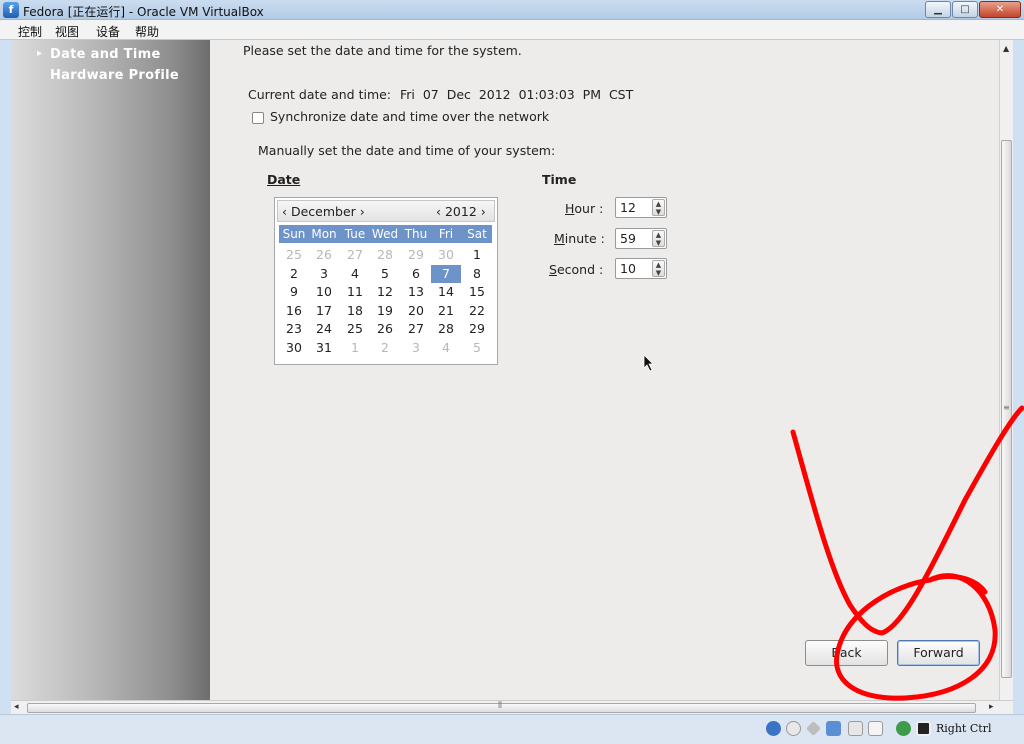 This screenshot has height=744, width=1024. I want to click on date-heading: Date, so click(284, 179).